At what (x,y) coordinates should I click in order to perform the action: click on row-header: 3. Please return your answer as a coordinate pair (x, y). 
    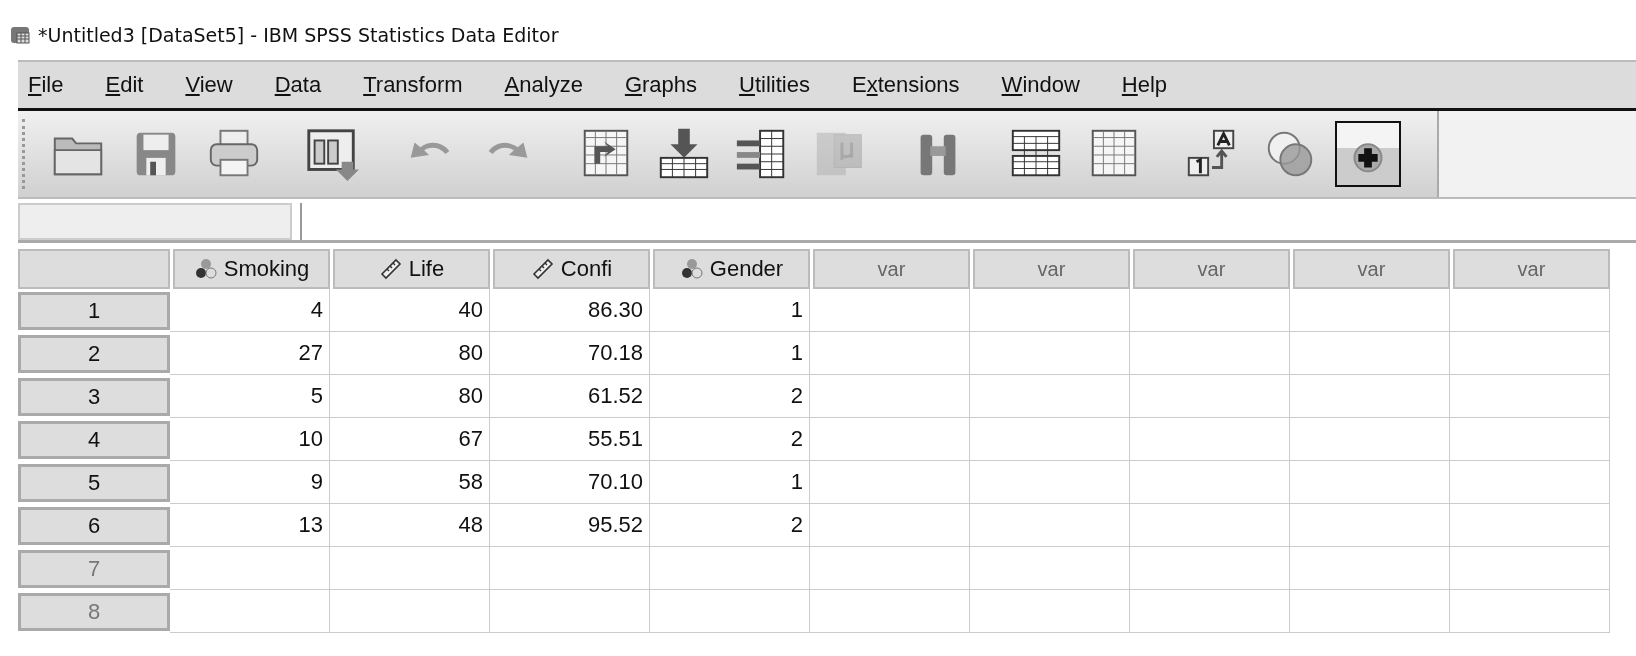
    Looking at the image, I should click on (94, 397).